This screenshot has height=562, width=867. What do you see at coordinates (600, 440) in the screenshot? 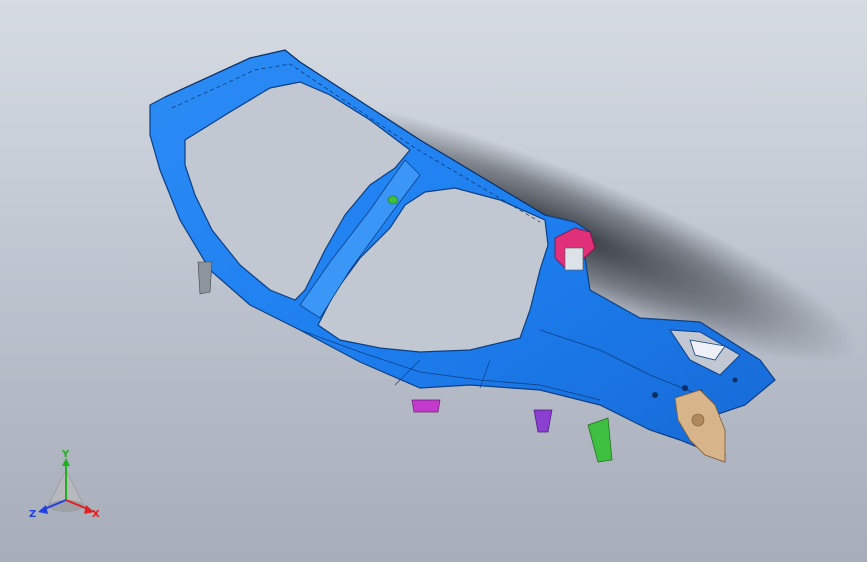
I see `green-bracket-lower` at bounding box center [600, 440].